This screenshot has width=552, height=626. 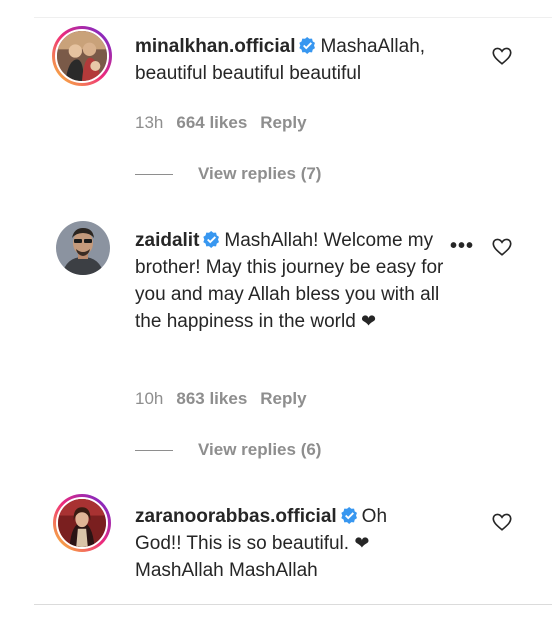 What do you see at coordinates (260, 449) in the screenshot?
I see `view-replies-label: View replies (6)` at bounding box center [260, 449].